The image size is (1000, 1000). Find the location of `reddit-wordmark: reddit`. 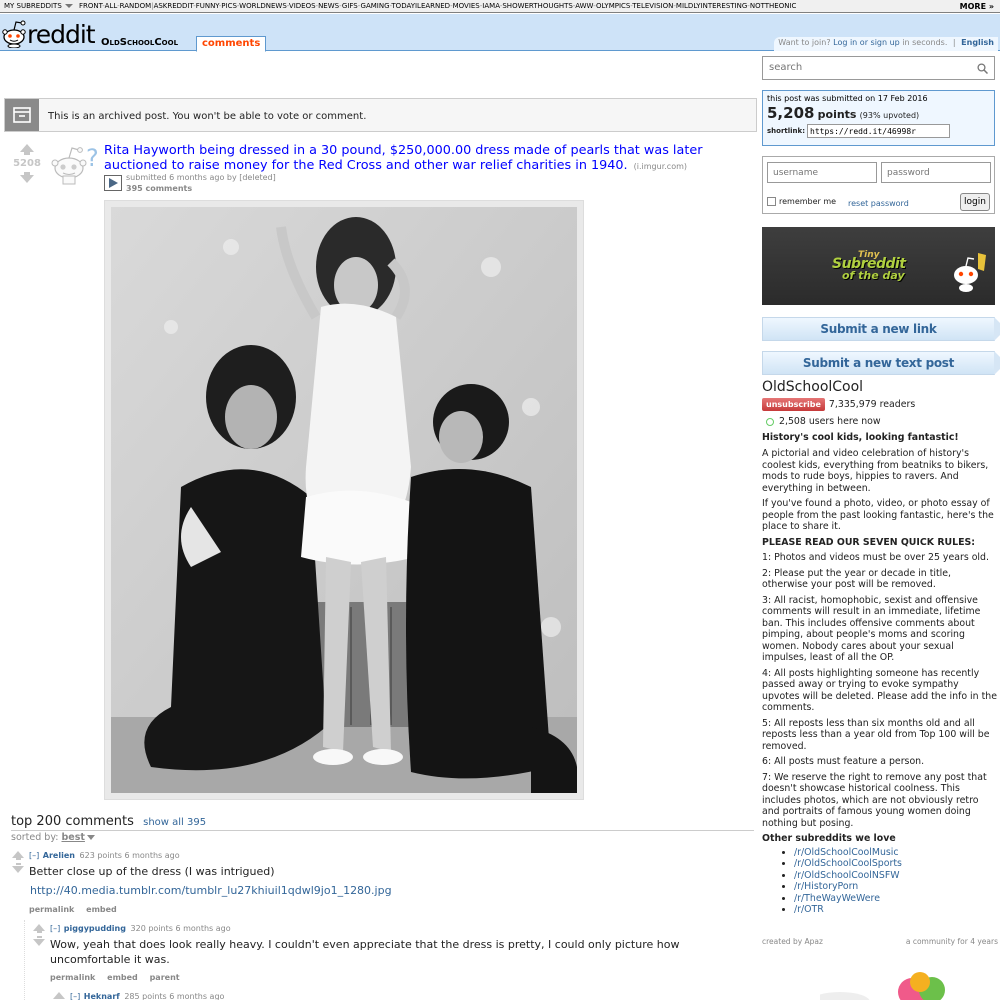

reddit-wordmark: reddit is located at coordinates (61, 34).